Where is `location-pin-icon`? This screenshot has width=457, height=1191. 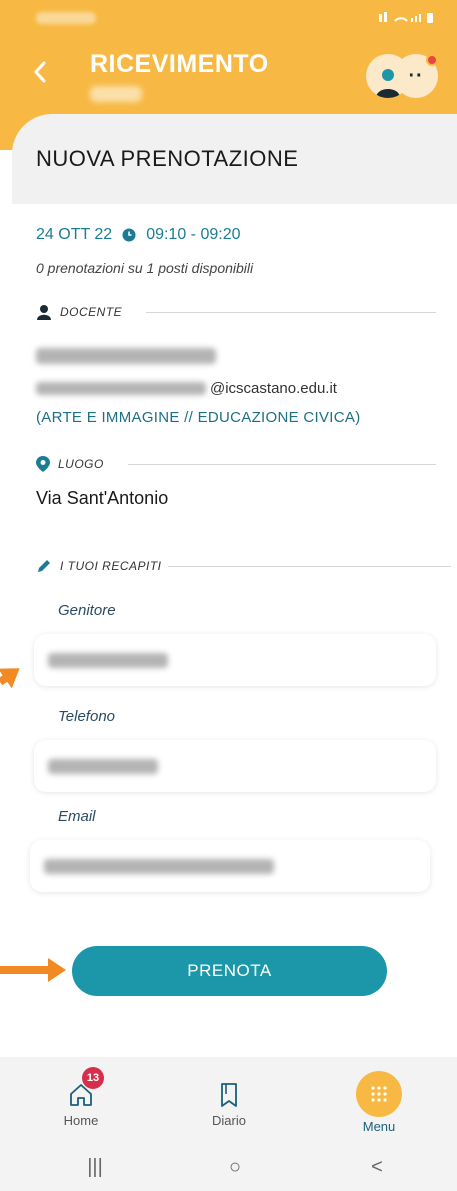
location-pin-icon is located at coordinates (43, 464).